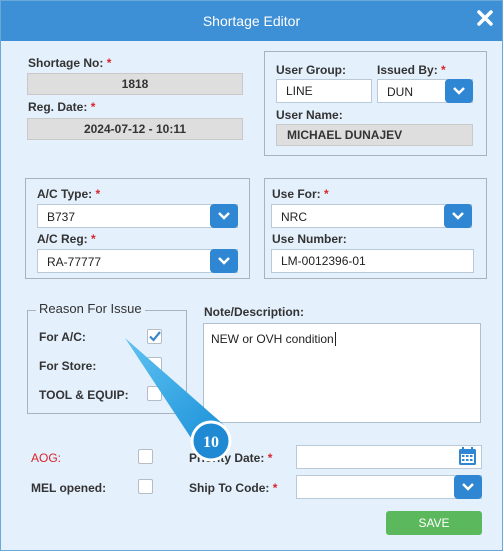 This screenshot has width=503, height=552. What do you see at coordinates (309, 239) in the screenshot?
I see `use-number-label: Use Number:` at bounding box center [309, 239].